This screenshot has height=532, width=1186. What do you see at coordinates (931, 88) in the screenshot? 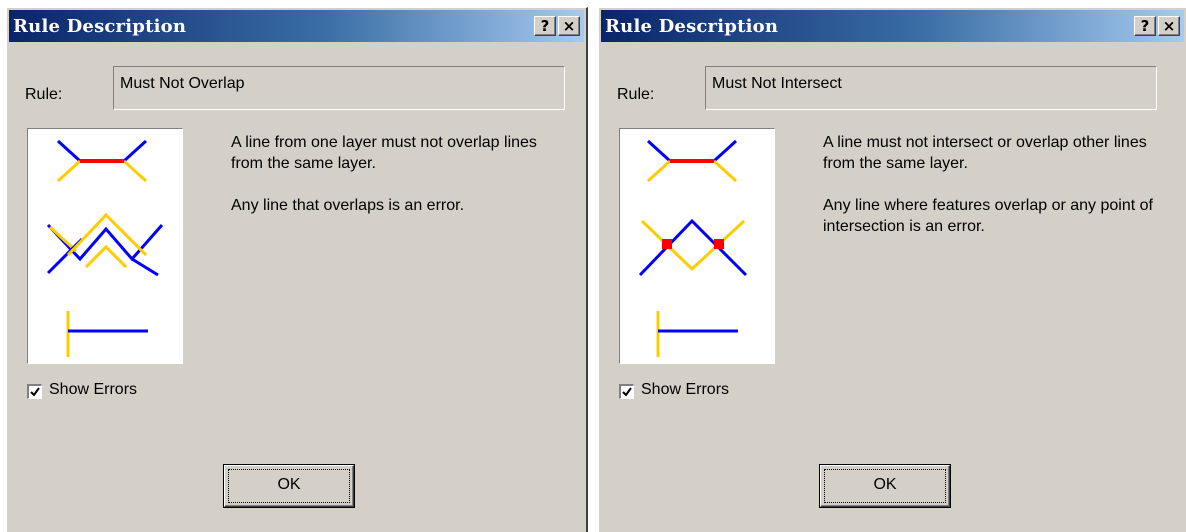
I see `rule-name-field: Must Not Intersect` at bounding box center [931, 88].